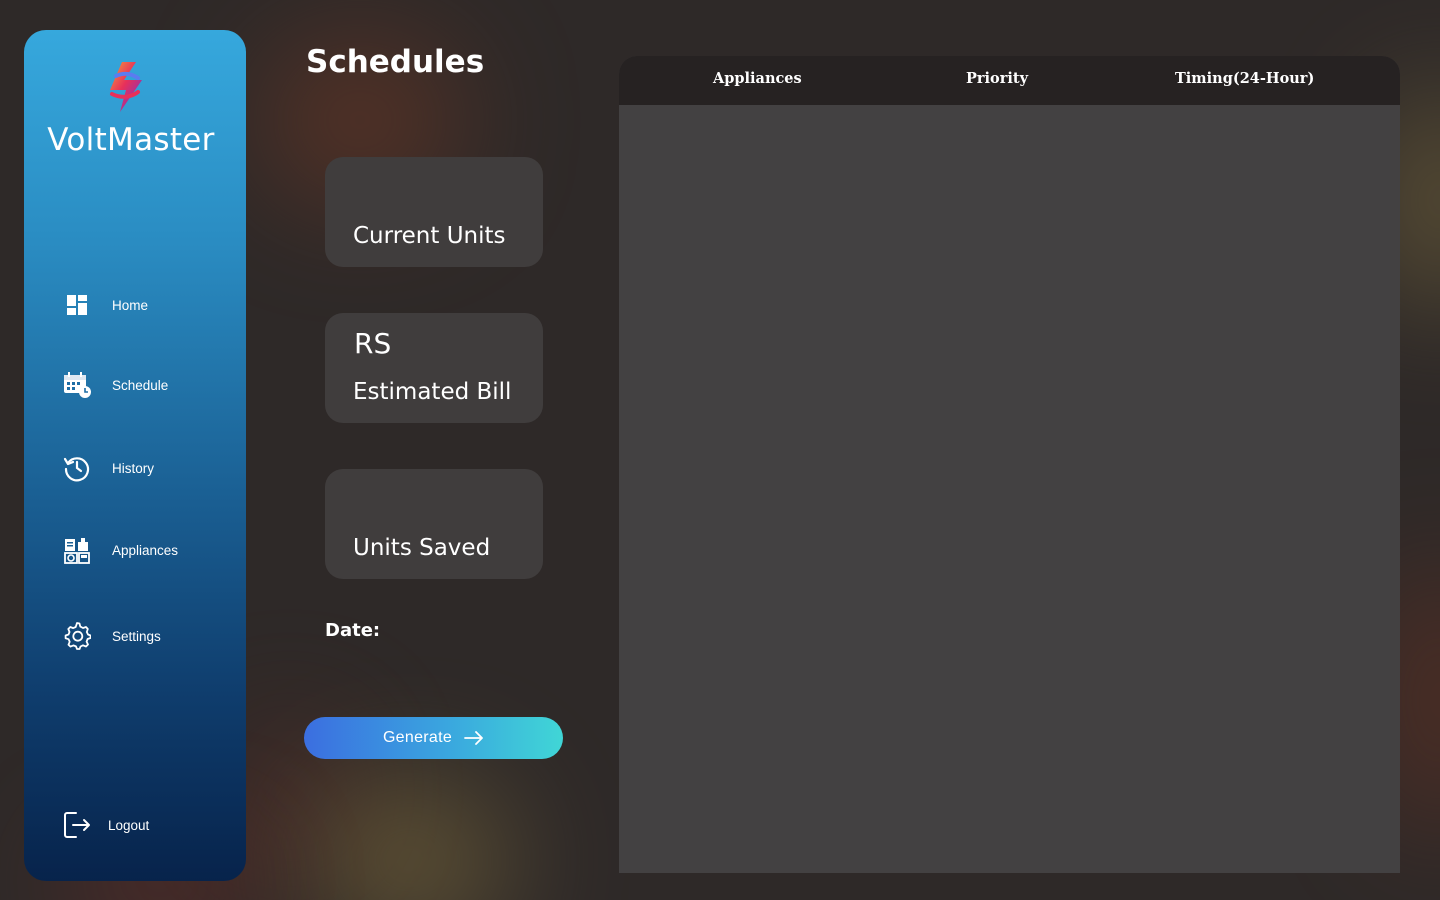  Describe the element at coordinates (417, 737) in the screenshot. I see `generate-button-label: Generate` at that location.